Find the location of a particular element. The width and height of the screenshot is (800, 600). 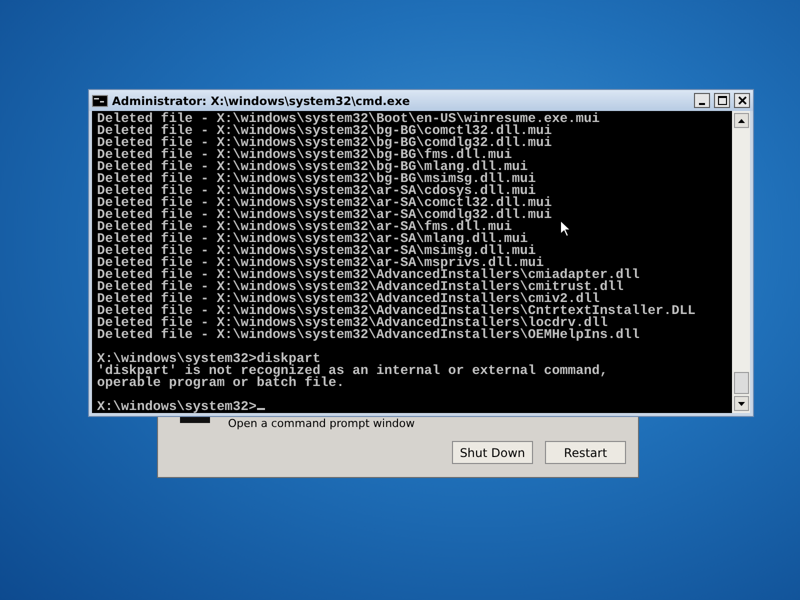

console-line: operable program or batch file. is located at coordinates (220, 383).